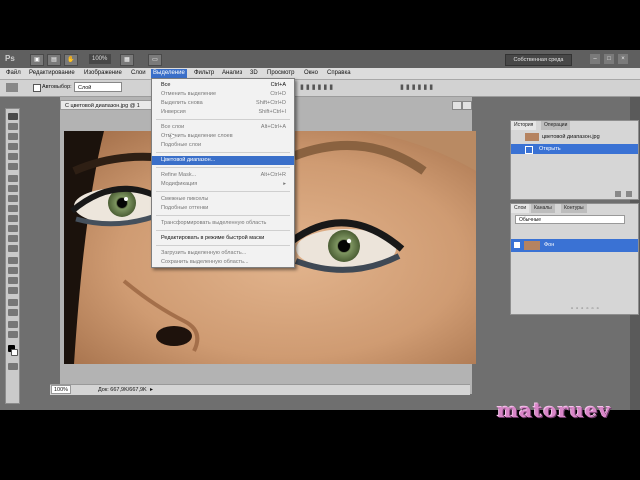  Describe the element at coordinates (13, 366) in the screenshot. I see `quick-mask-icon` at that location.